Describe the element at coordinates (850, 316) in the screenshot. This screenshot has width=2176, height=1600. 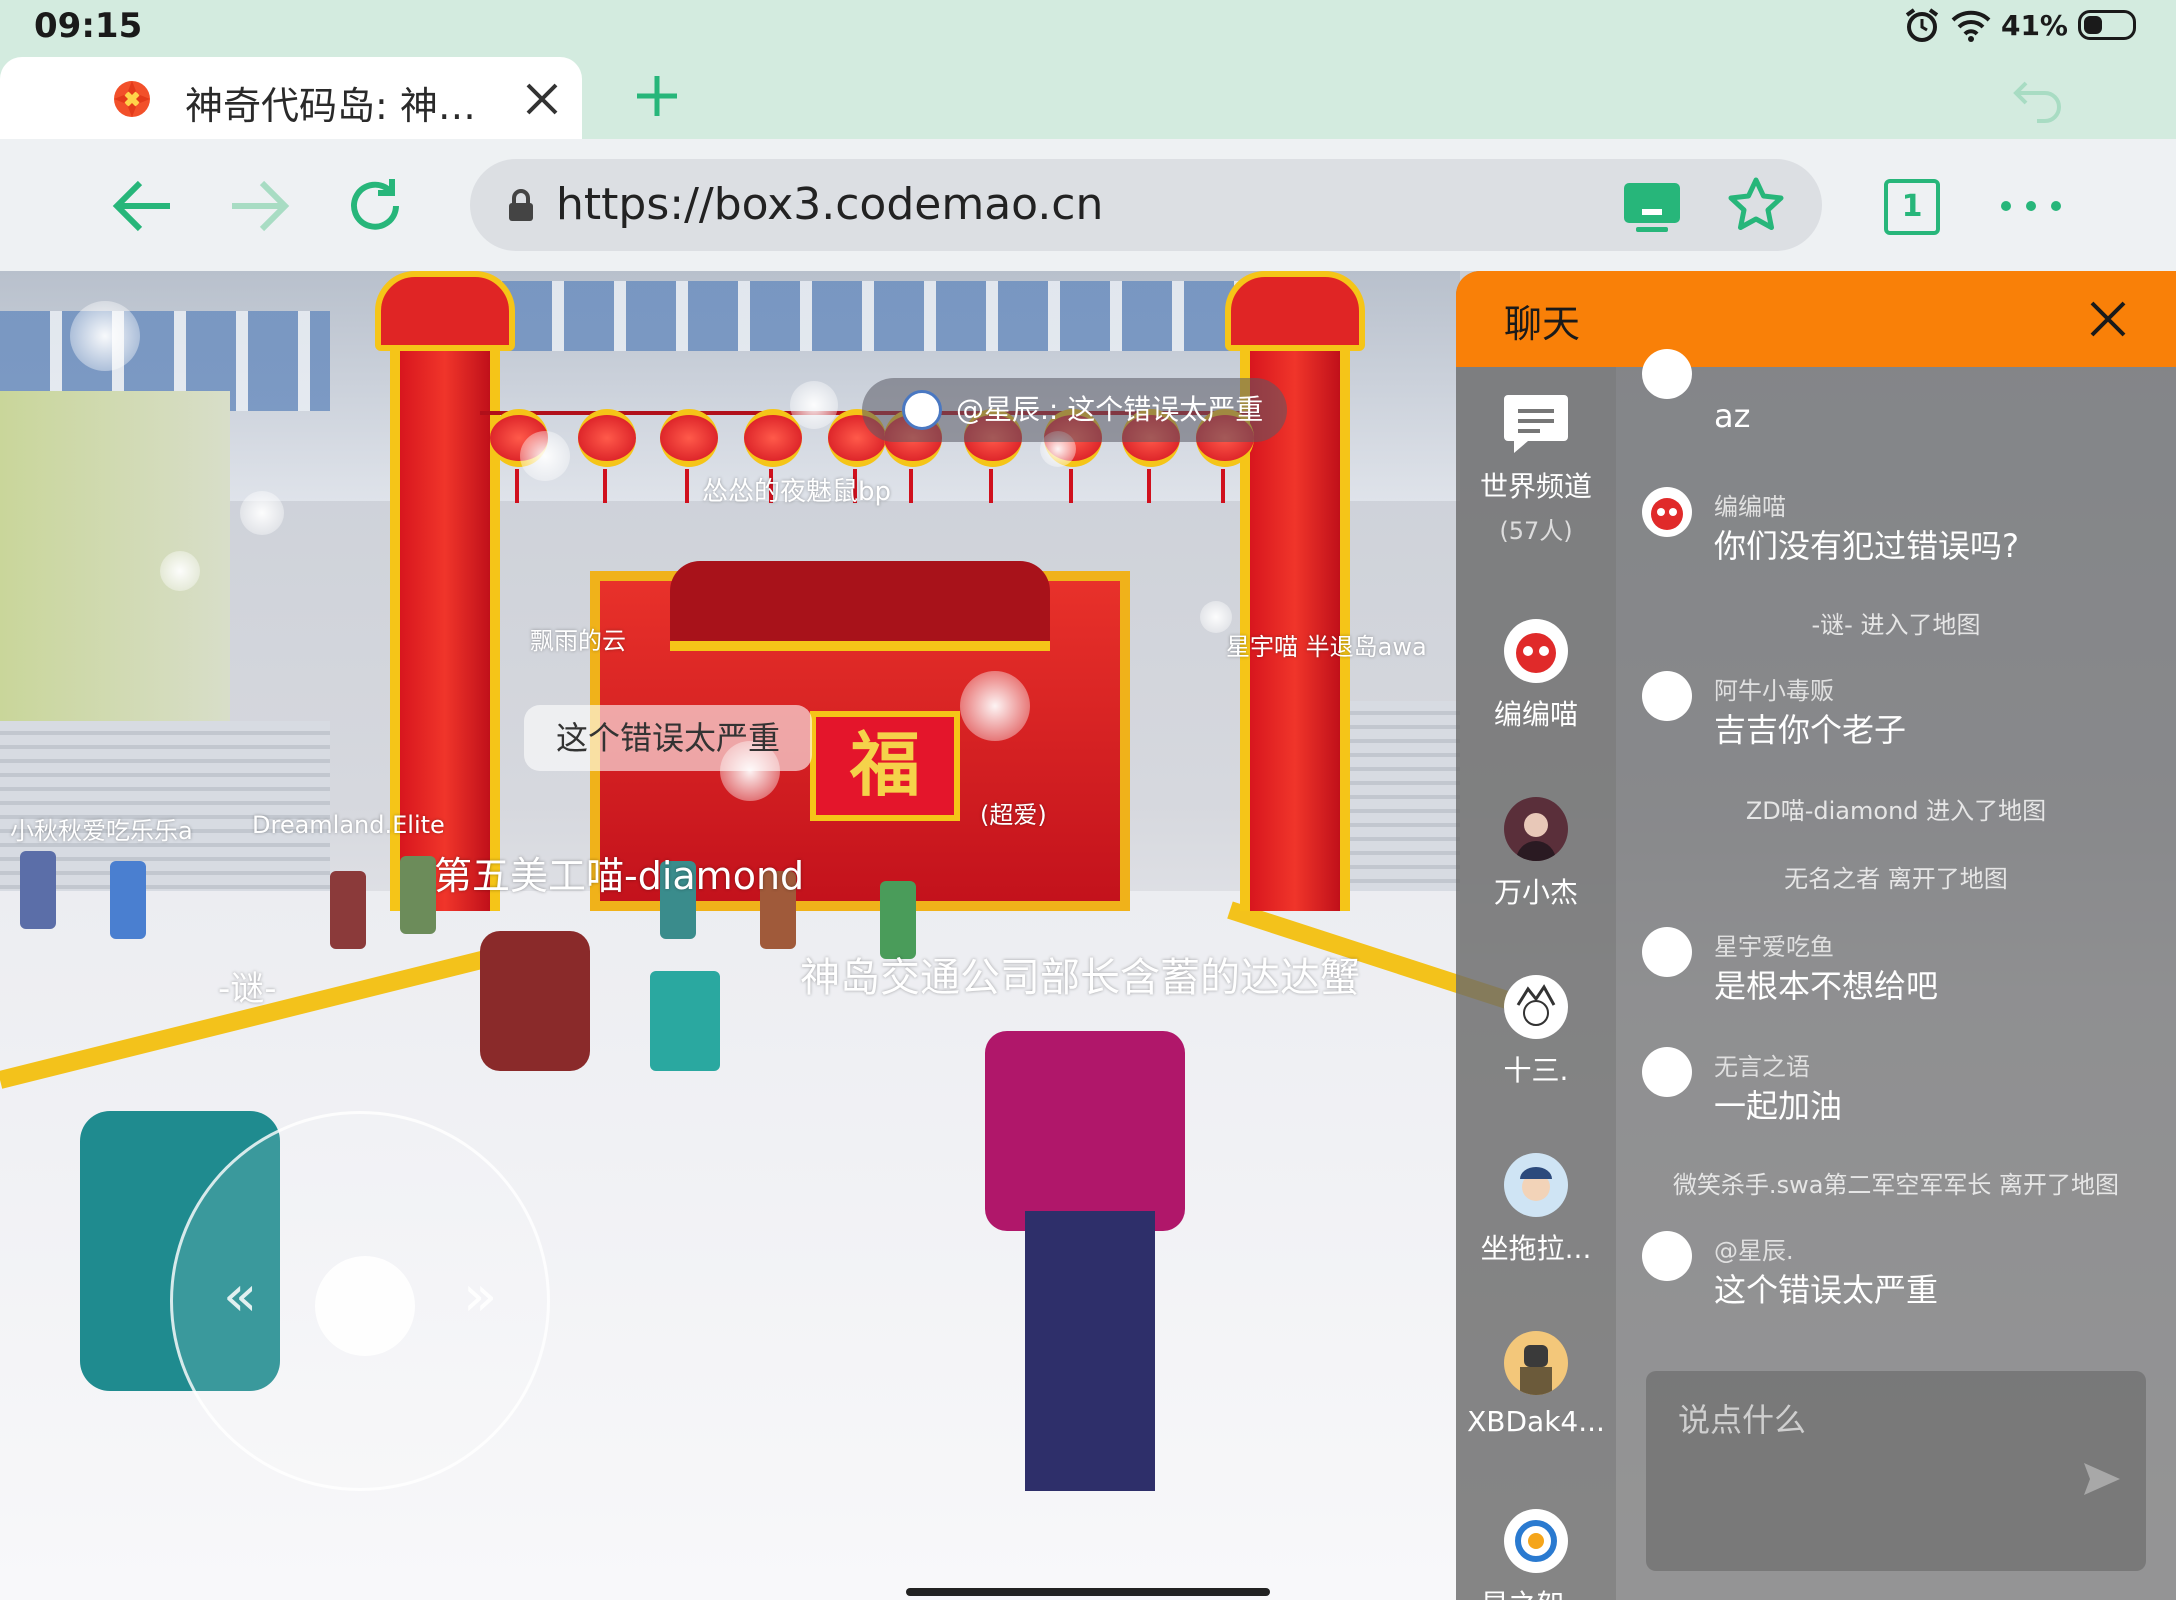
I see `scene-windows` at that location.